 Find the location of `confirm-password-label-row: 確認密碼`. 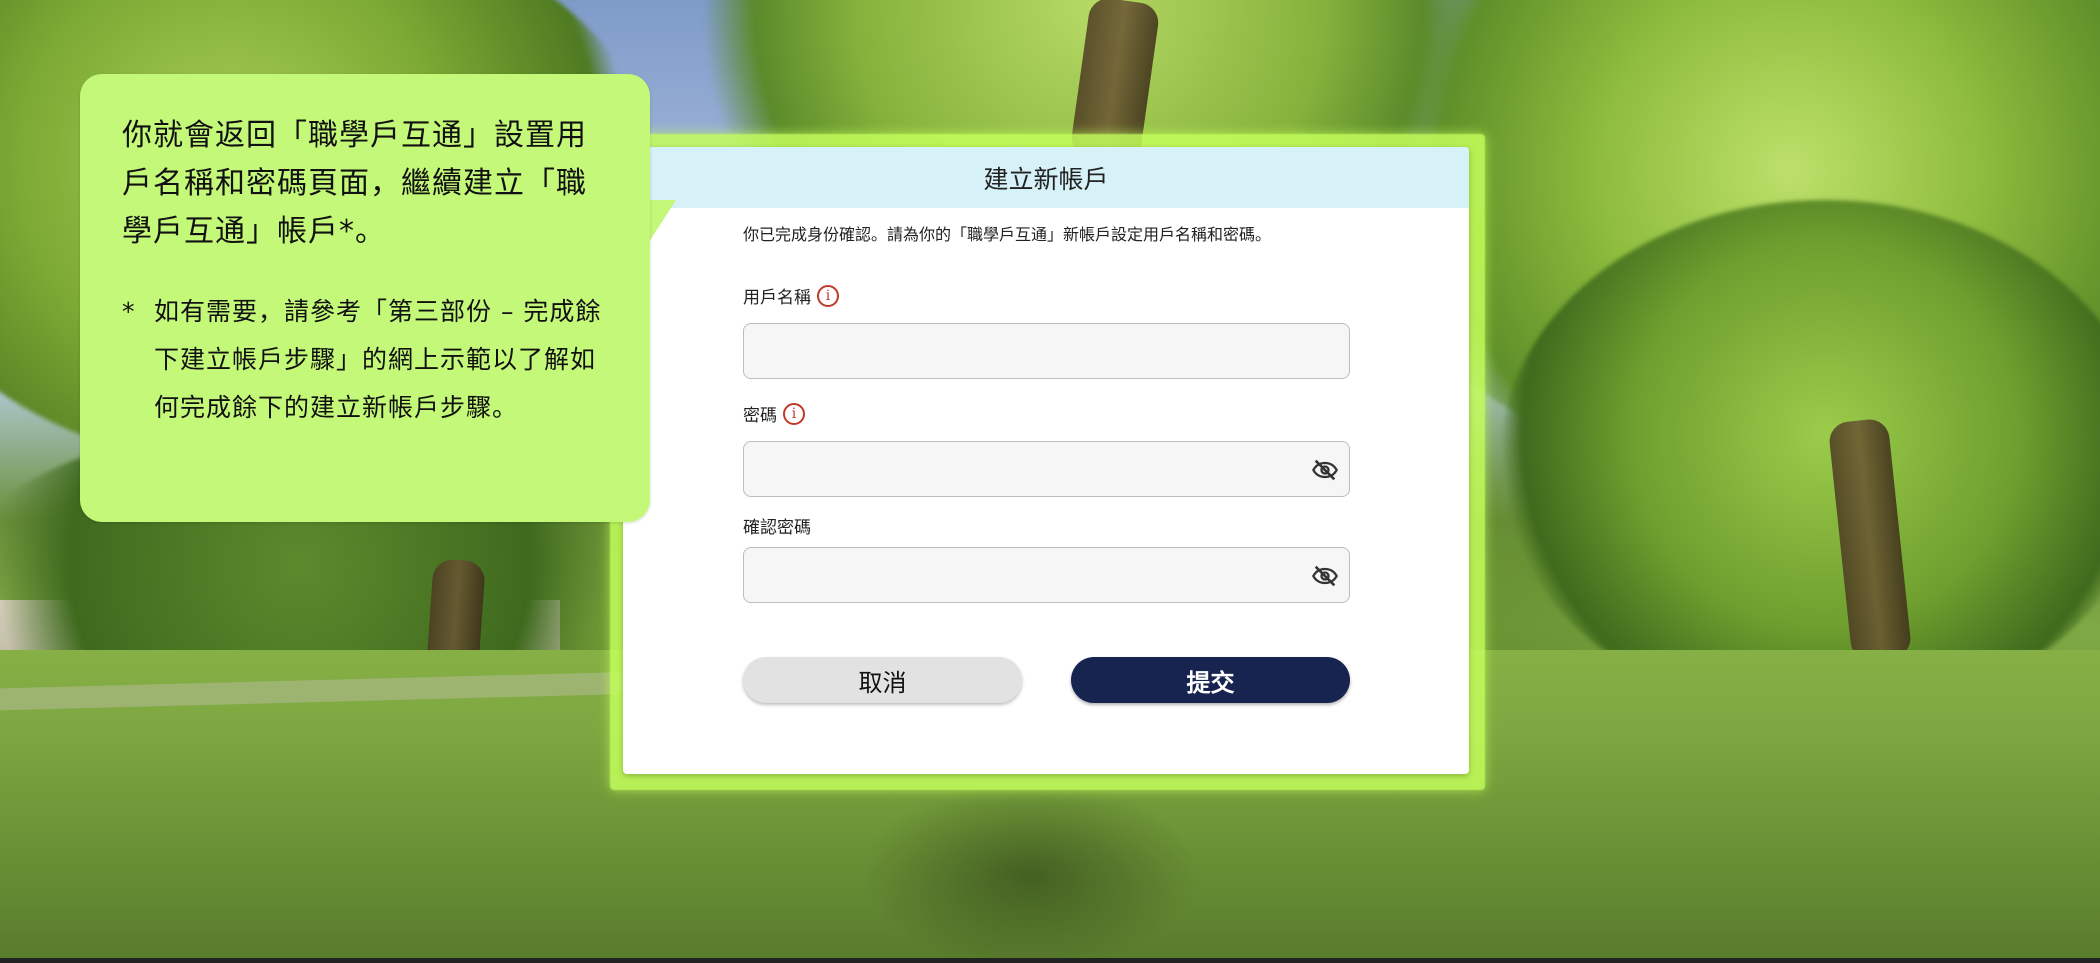

confirm-password-label-row: 確認密碼 is located at coordinates (777, 525).